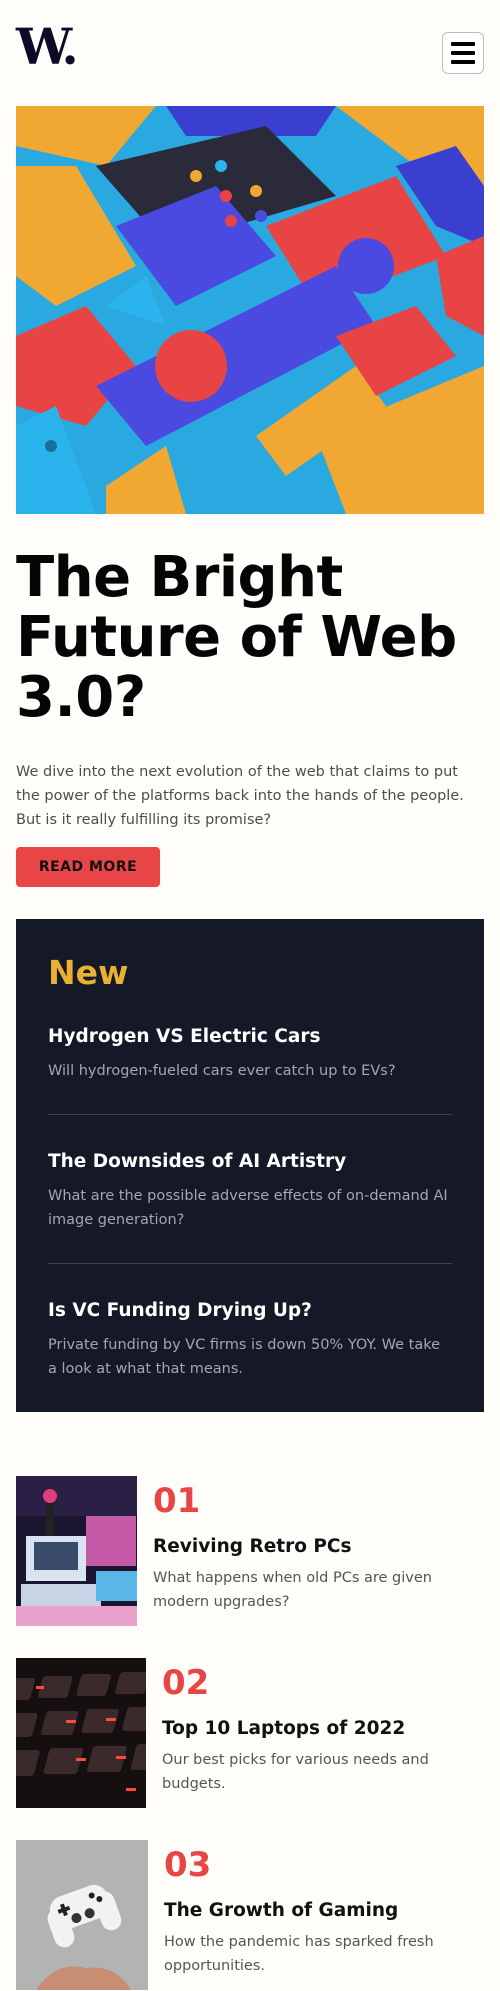 The width and height of the screenshot is (500, 1991). Describe the element at coordinates (186, 1683) in the screenshot. I see `article-number: 02` at that location.